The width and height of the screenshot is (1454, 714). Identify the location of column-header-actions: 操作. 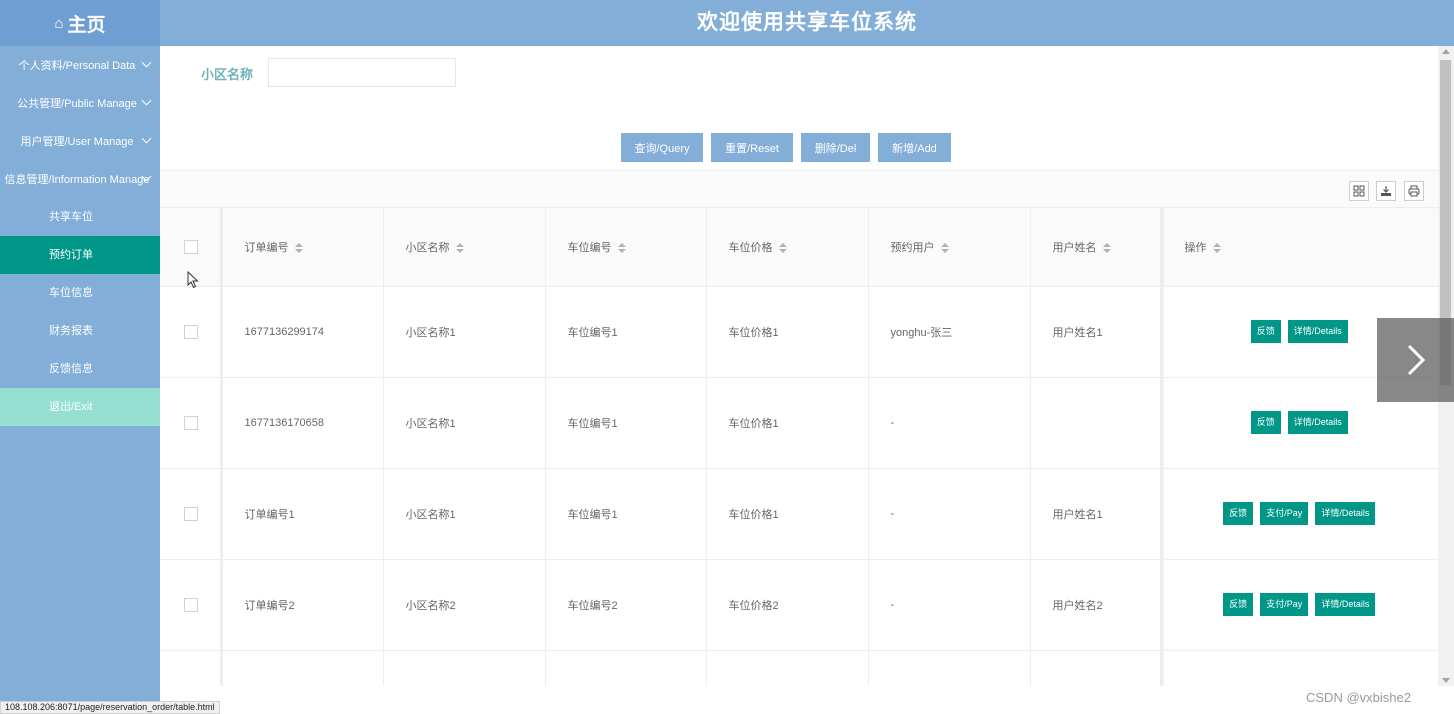
(1299, 247).